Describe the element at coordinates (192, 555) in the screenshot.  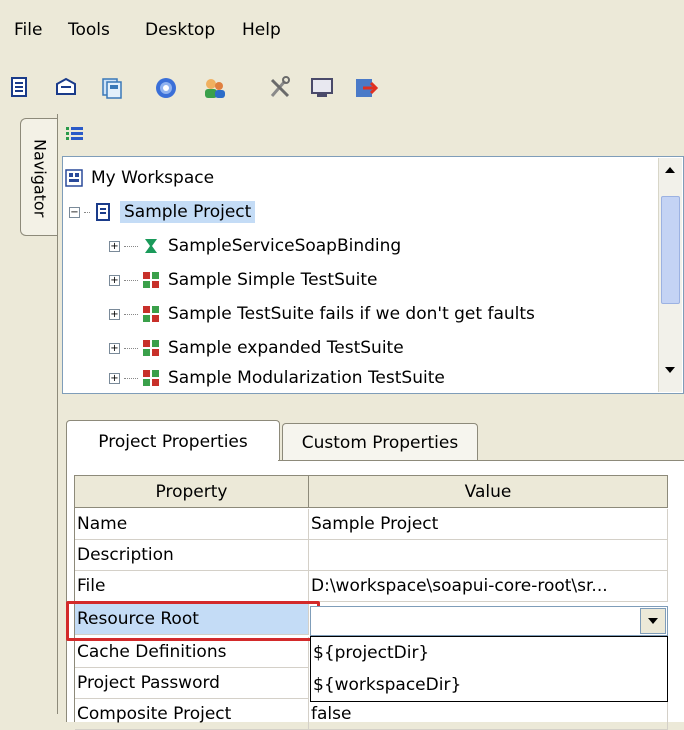
I see `property-name-cell: Description` at that location.